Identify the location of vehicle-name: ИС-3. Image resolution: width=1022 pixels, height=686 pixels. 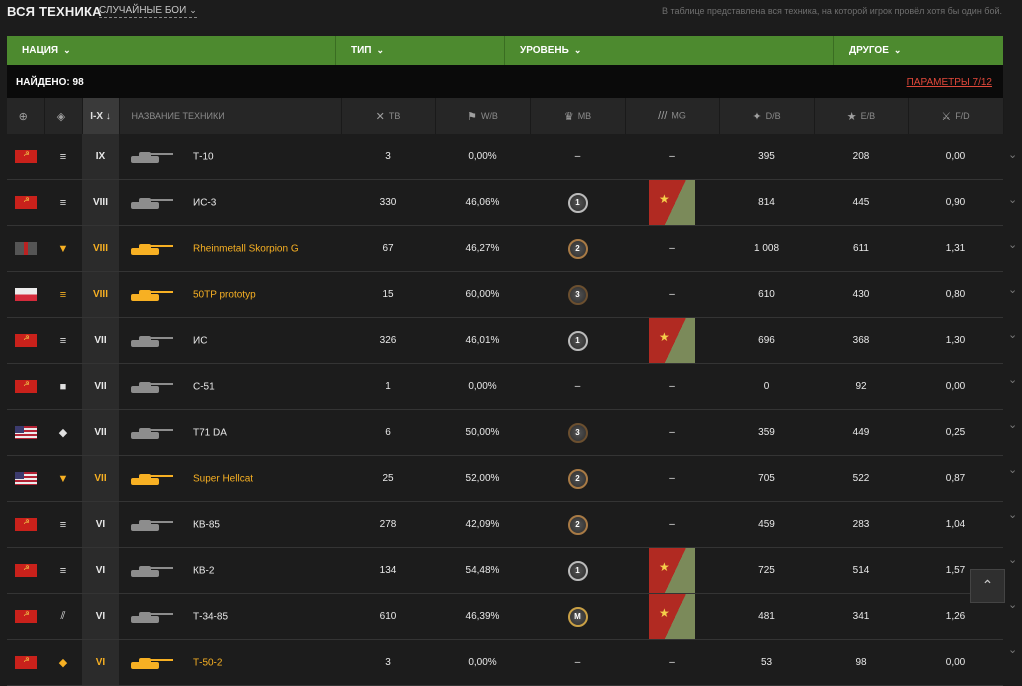
(205, 203).